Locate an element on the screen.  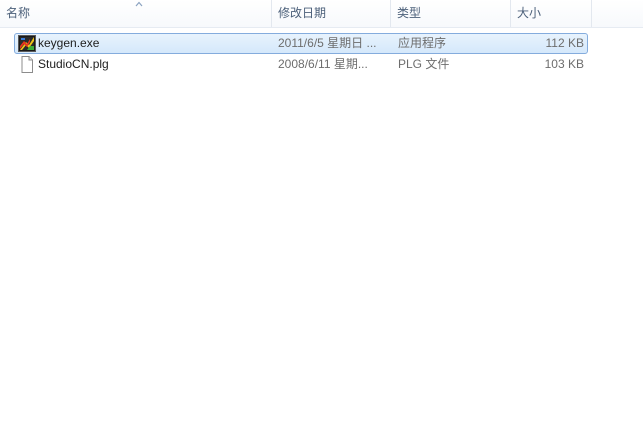
column-header-type: 类型 is located at coordinates (451, 13).